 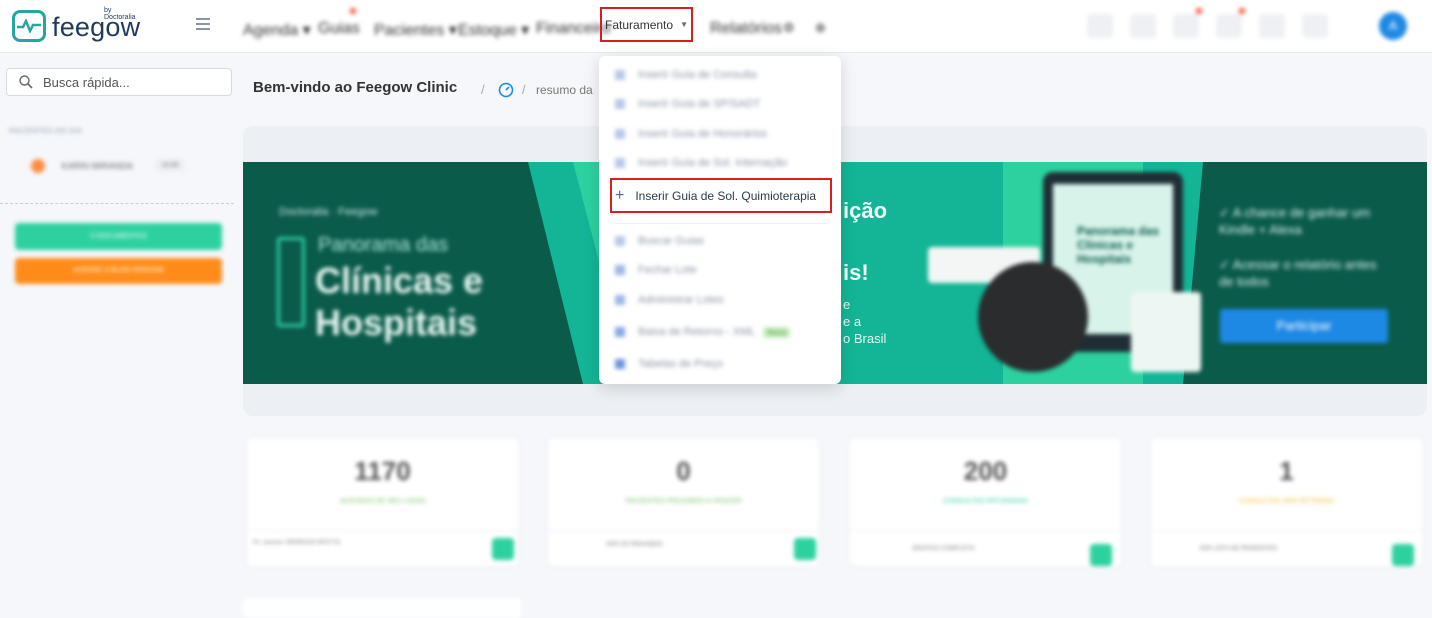 I want to click on download-icon, so click(x=1229, y=26).